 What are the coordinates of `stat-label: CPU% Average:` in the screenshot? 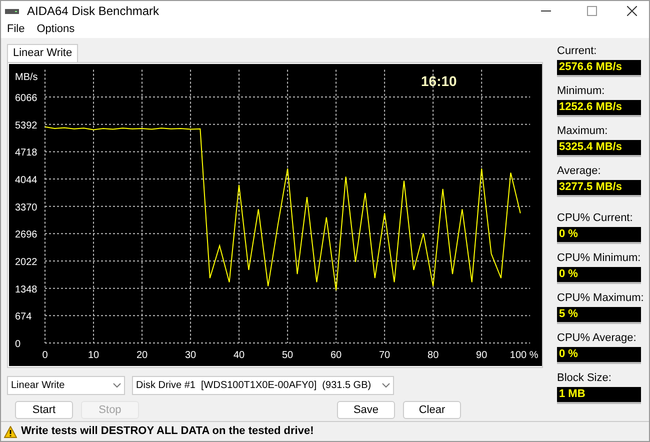 It's located at (597, 338).